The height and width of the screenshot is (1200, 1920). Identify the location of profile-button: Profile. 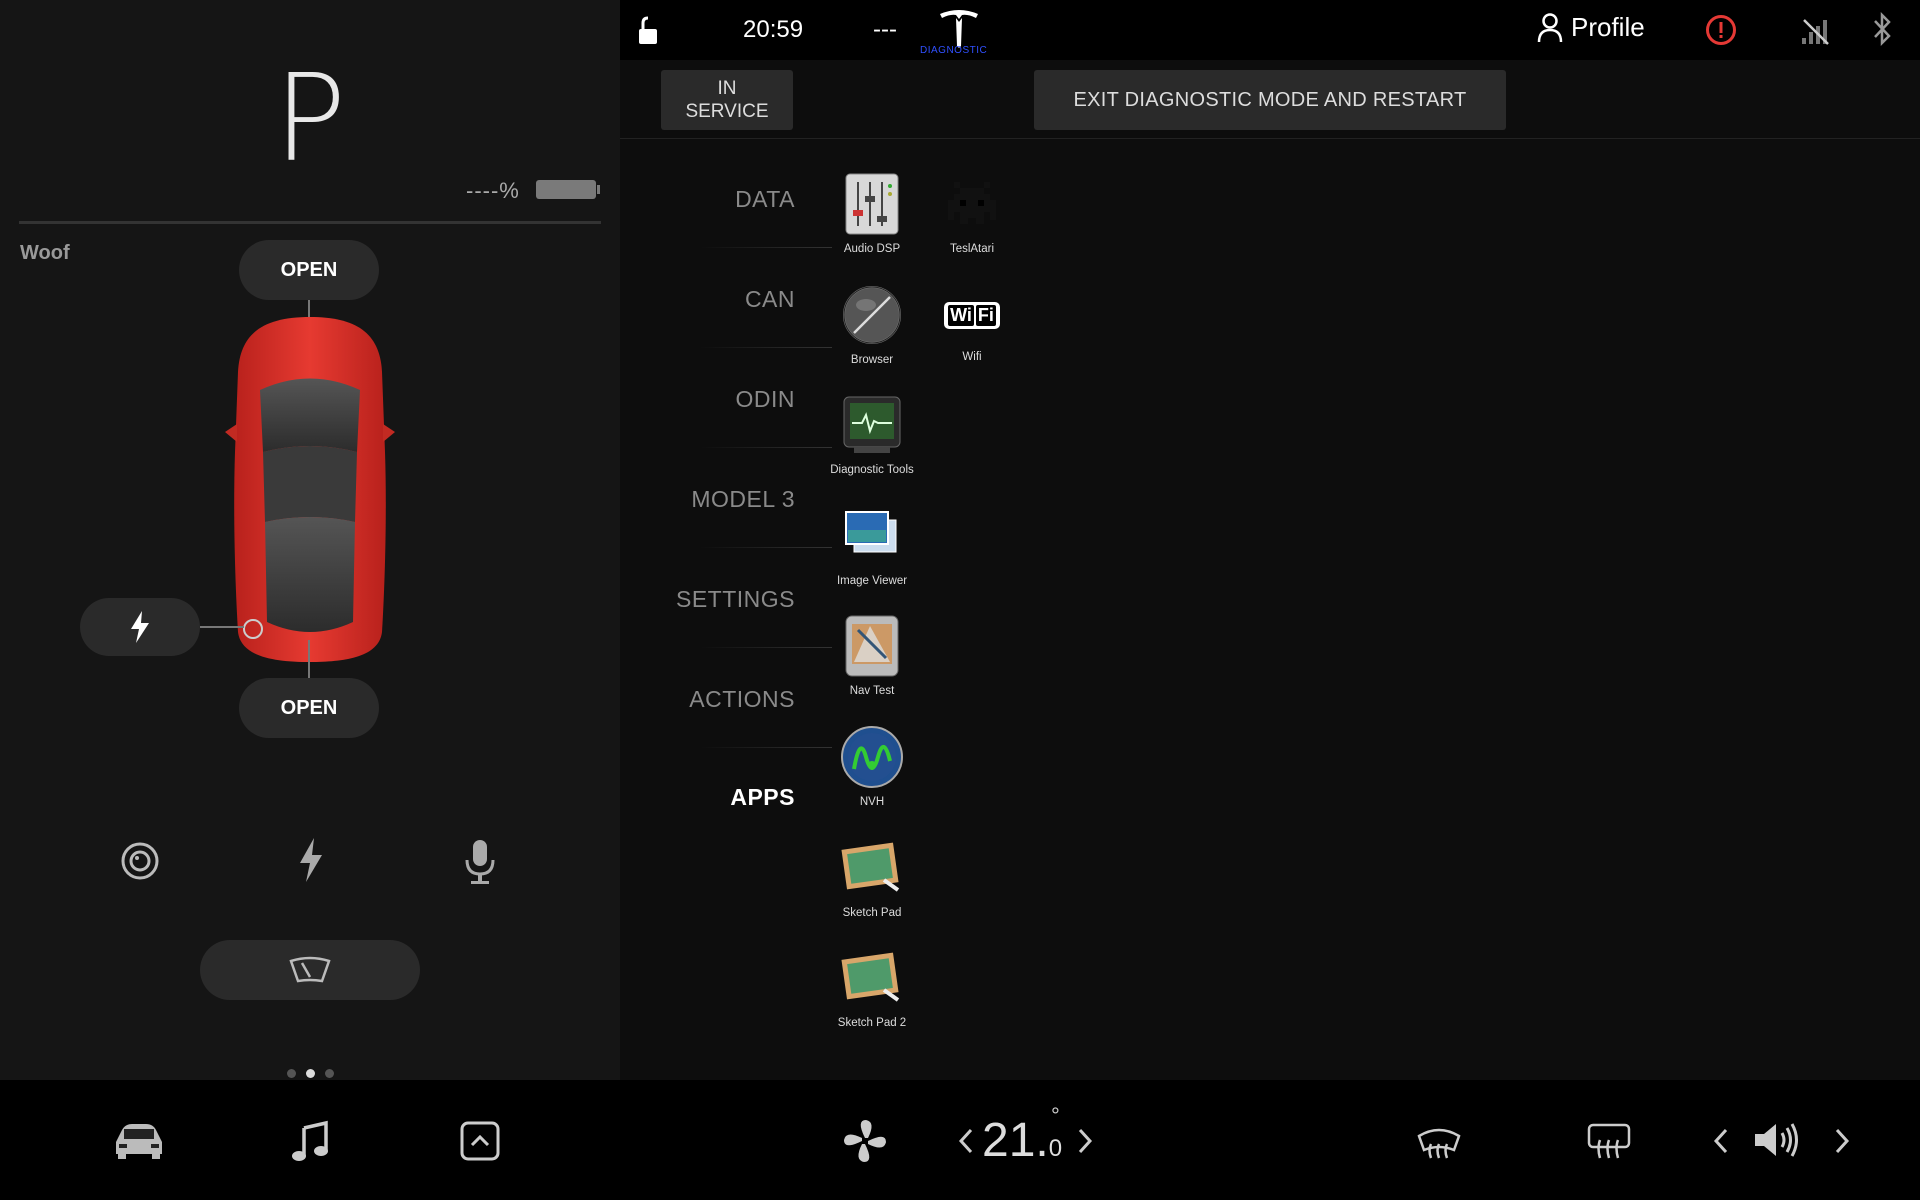
(1591, 27).